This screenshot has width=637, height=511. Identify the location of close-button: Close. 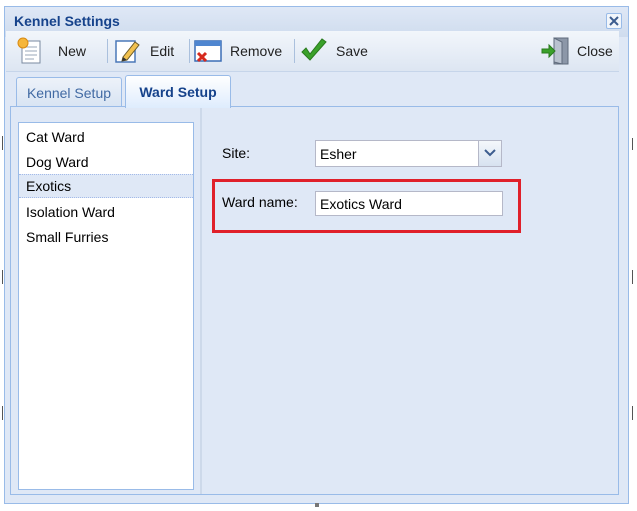
(576, 51).